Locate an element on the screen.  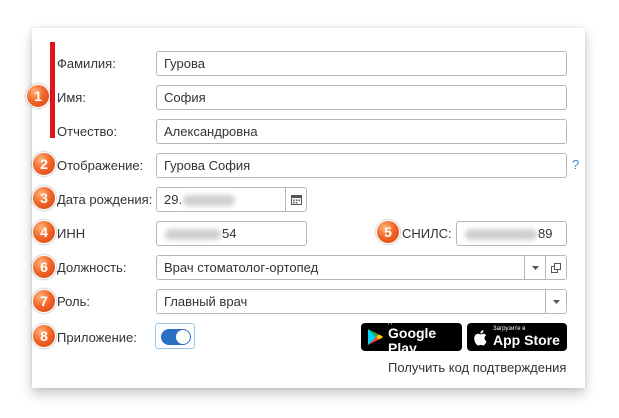
birth-date-field: 29. is located at coordinates (231, 199).